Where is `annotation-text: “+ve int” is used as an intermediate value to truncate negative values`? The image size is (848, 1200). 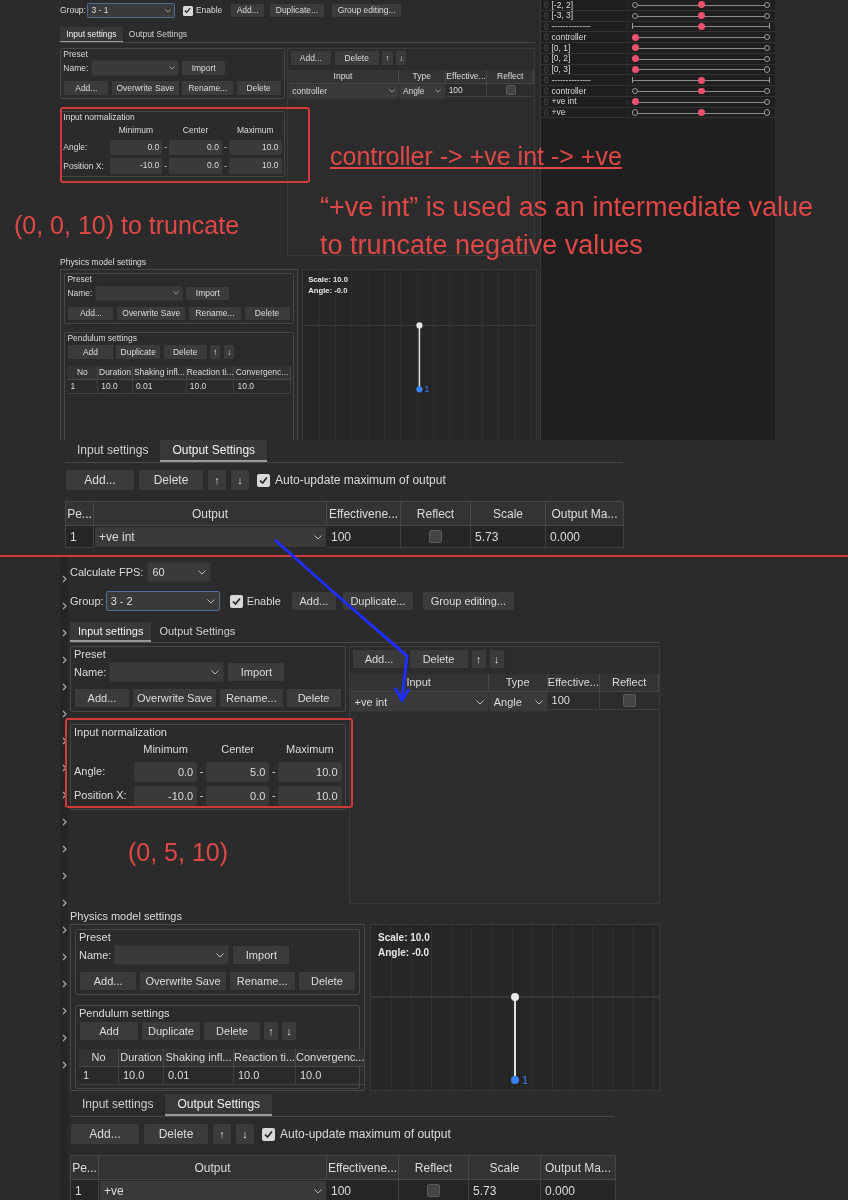 annotation-text: “+ve int” is used as an intermediate value to truncate negative values is located at coordinates (567, 226).